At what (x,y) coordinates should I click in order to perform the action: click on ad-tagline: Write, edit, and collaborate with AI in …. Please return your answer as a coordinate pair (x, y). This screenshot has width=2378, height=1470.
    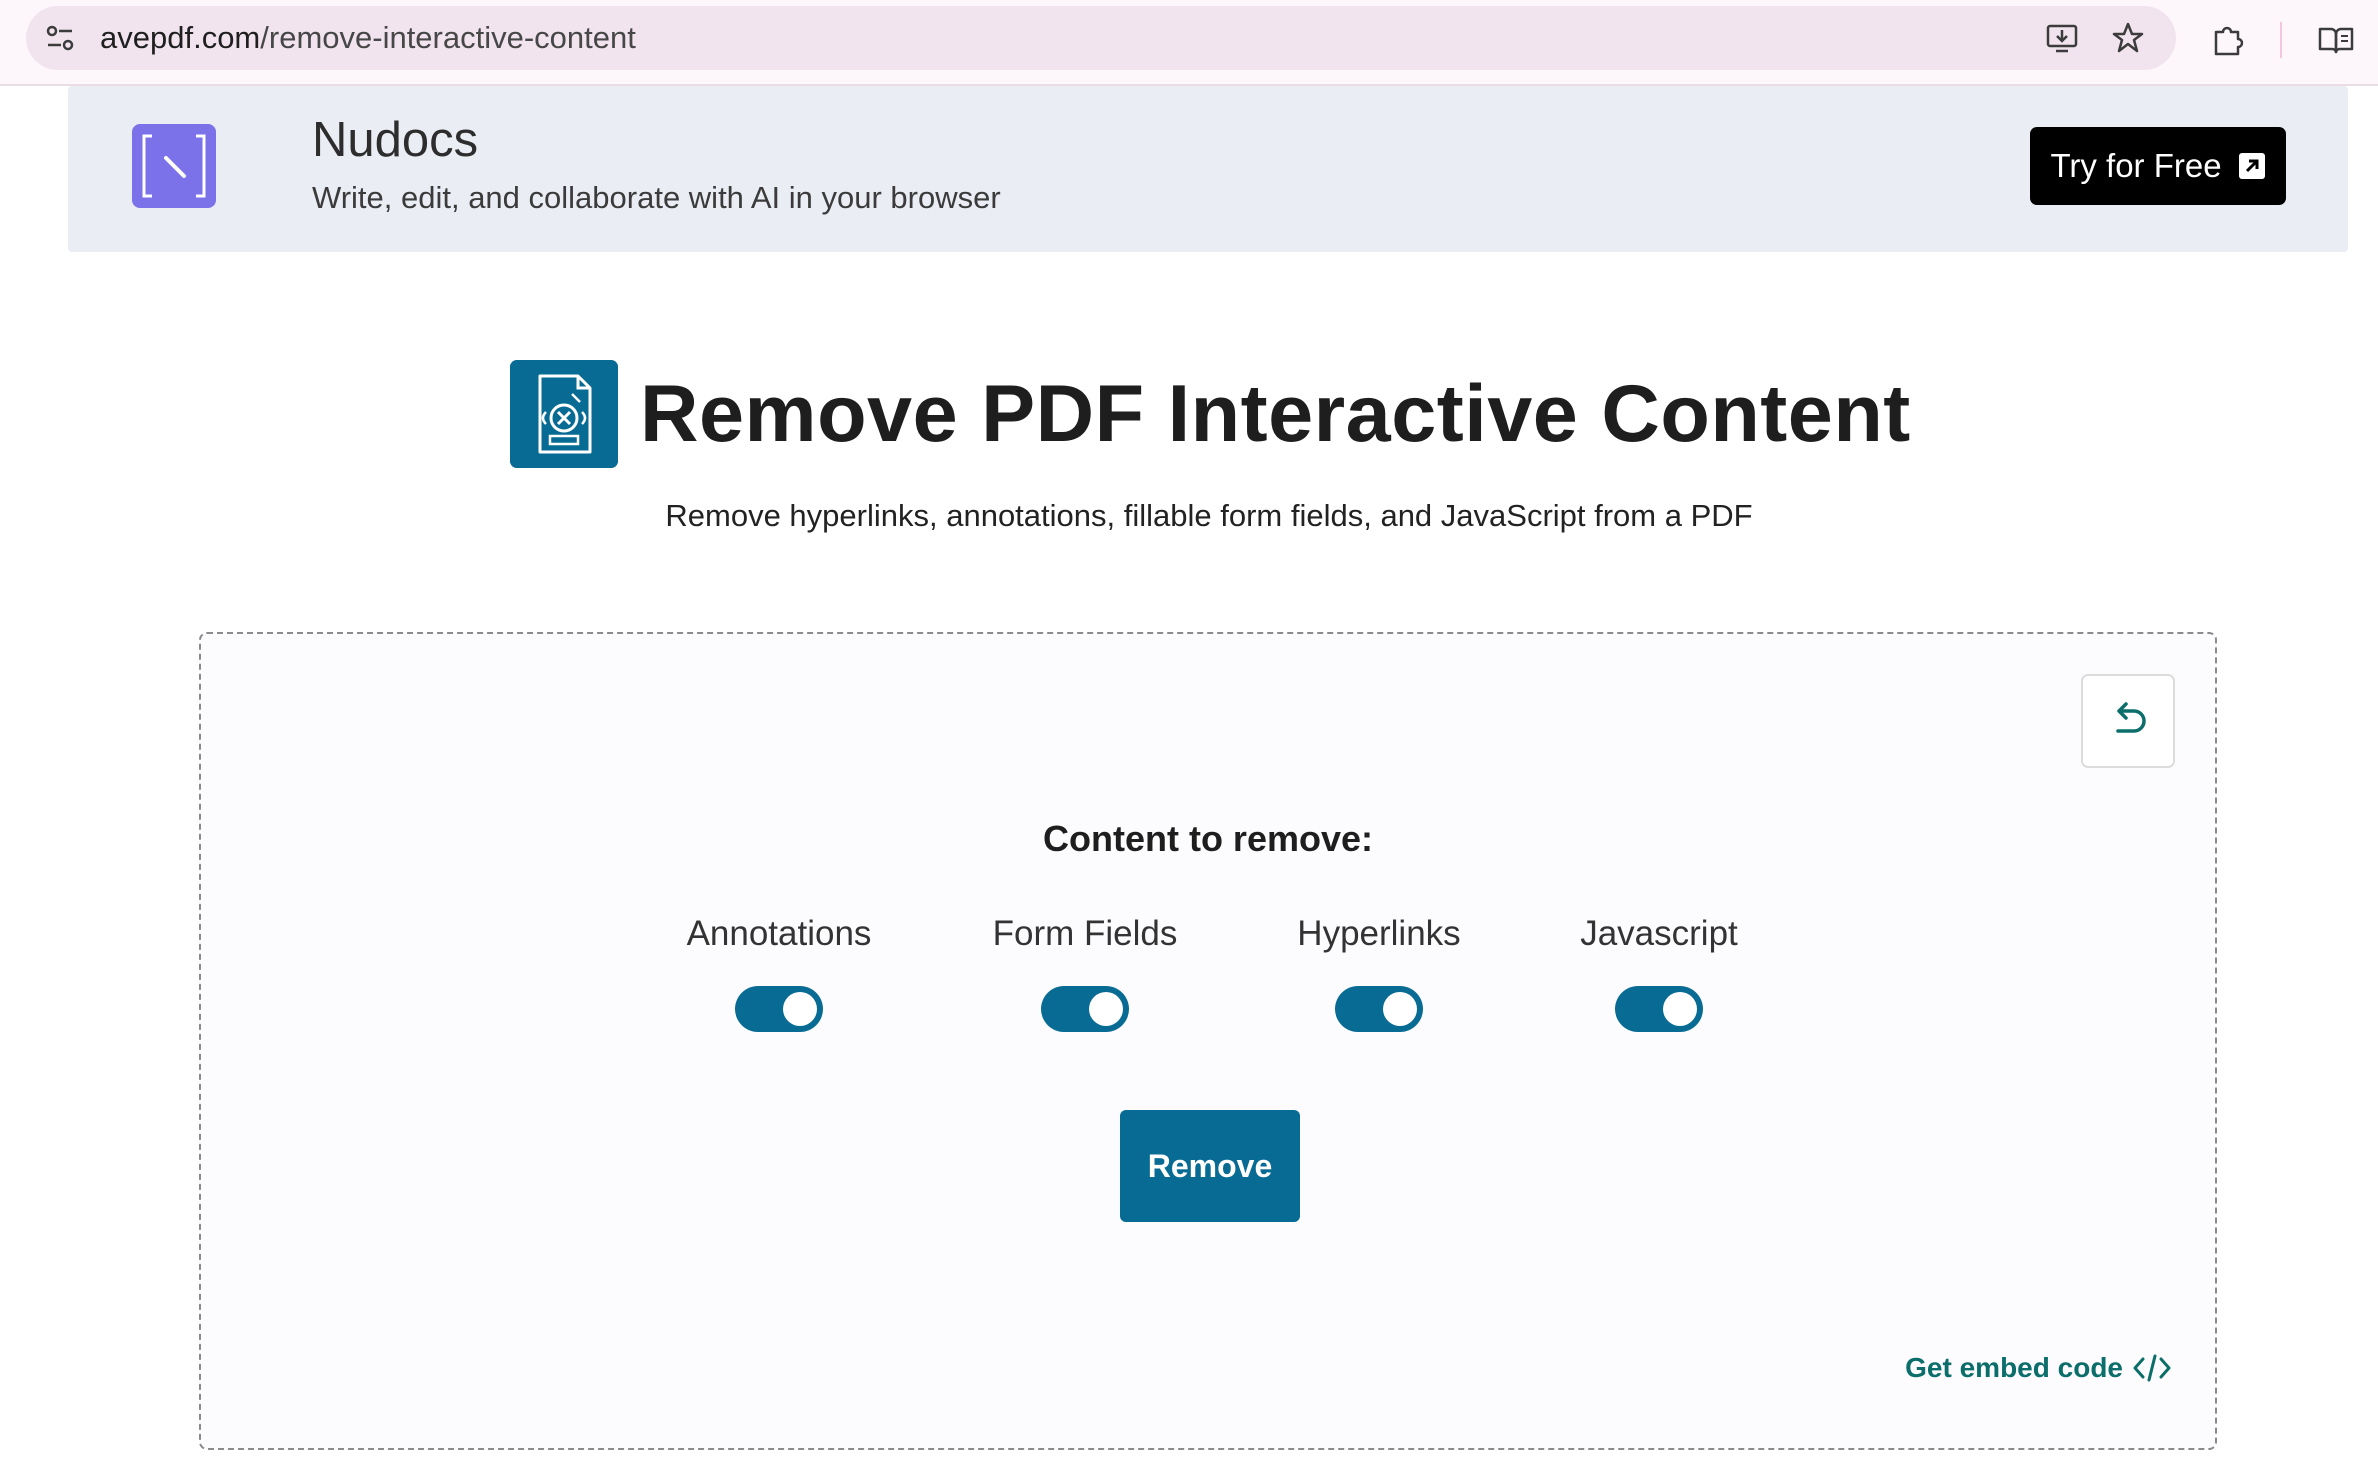
    Looking at the image, I should click on (656, 197).